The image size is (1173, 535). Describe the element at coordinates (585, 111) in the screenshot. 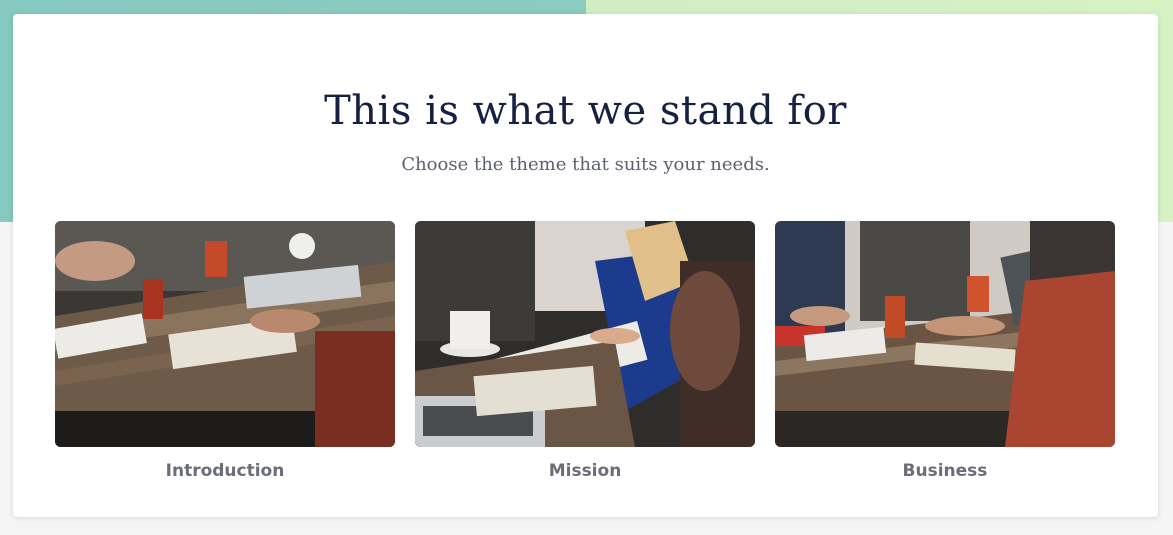

I see `section-title: This is what we stand for` at that location.